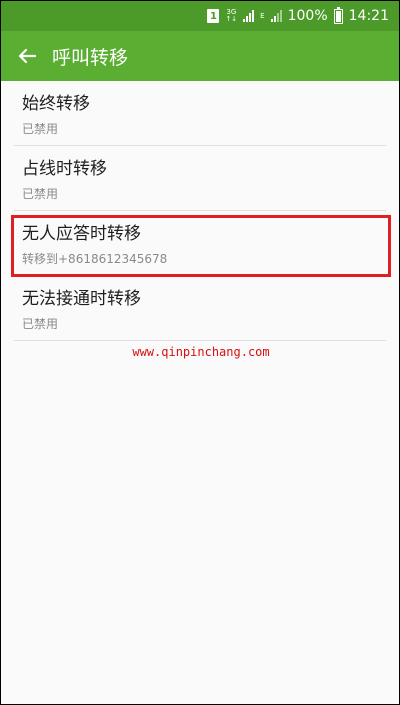 The height and width of the screenshot is (705, 400). Describe the element at coordinates (307, 16) in the screenshot. I see `battery-percent: 100%` at that location.